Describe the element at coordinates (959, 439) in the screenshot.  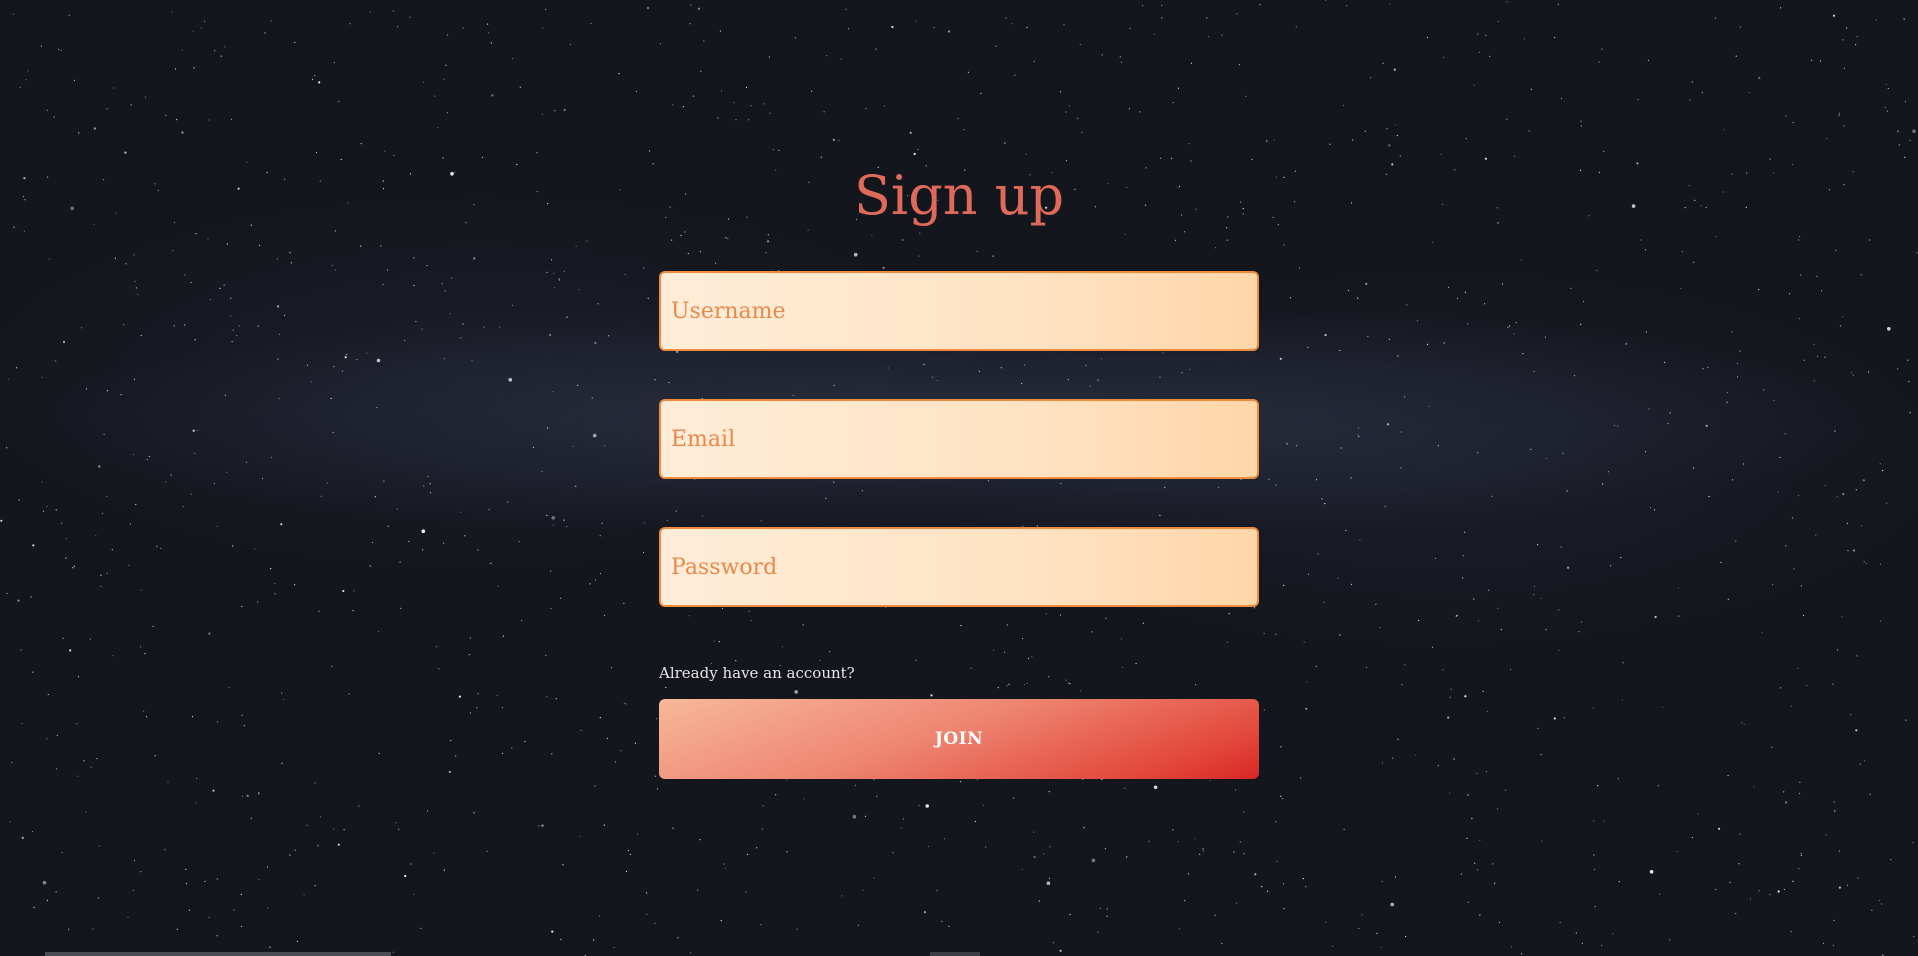
I see `email-input` at that location.